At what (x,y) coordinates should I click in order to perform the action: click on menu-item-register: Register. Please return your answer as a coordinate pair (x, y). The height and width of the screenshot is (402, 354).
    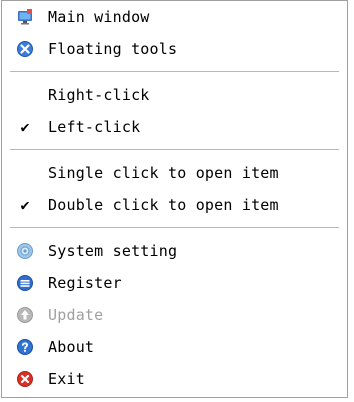
    Looking at the image, I should click on (174, 283).